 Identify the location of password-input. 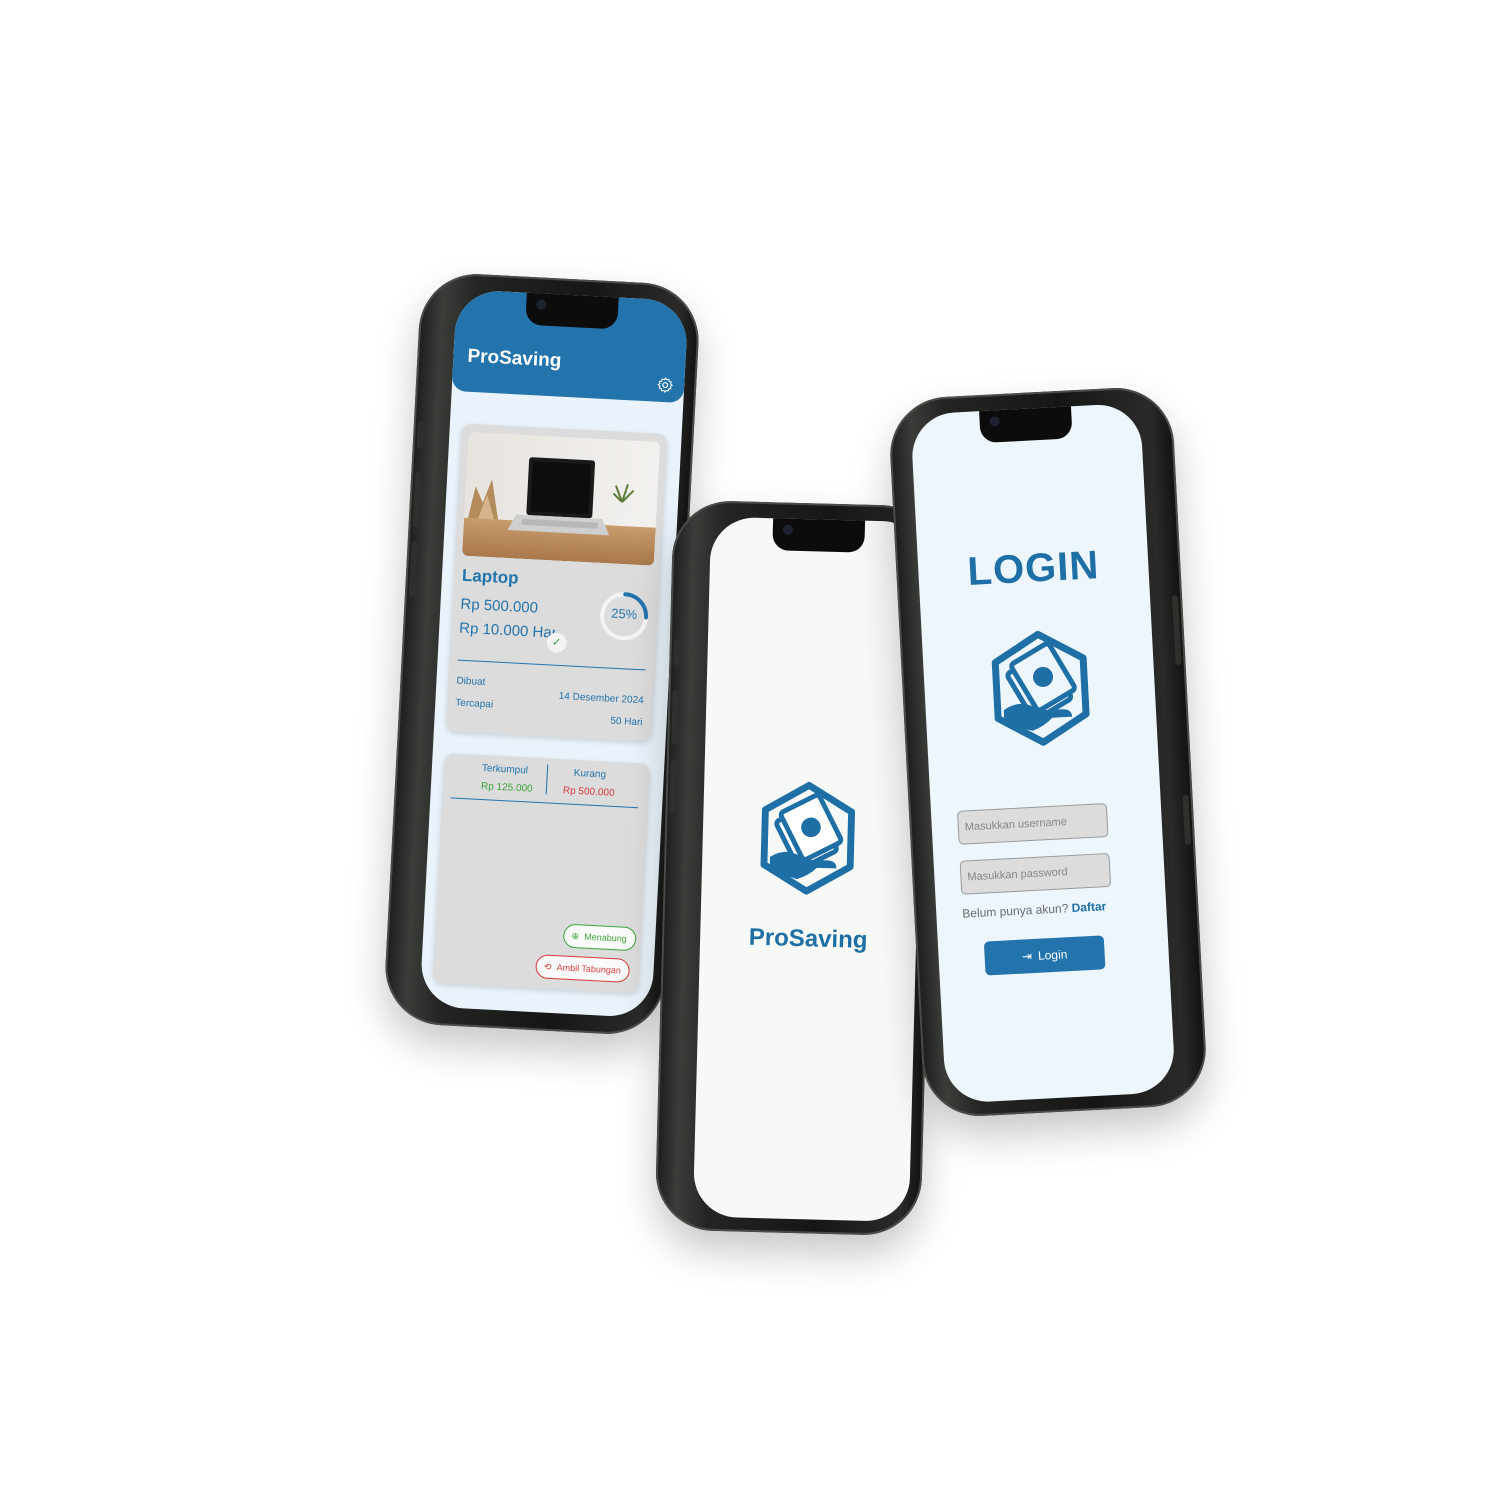
(1035, 873).